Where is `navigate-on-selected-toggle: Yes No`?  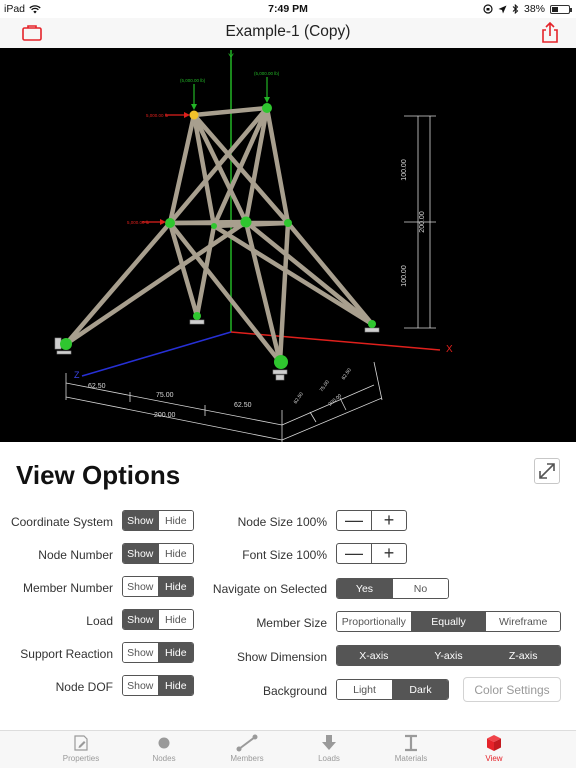 navigate-on-selected-toggle: Yes No is located at coordinates (392, 588).